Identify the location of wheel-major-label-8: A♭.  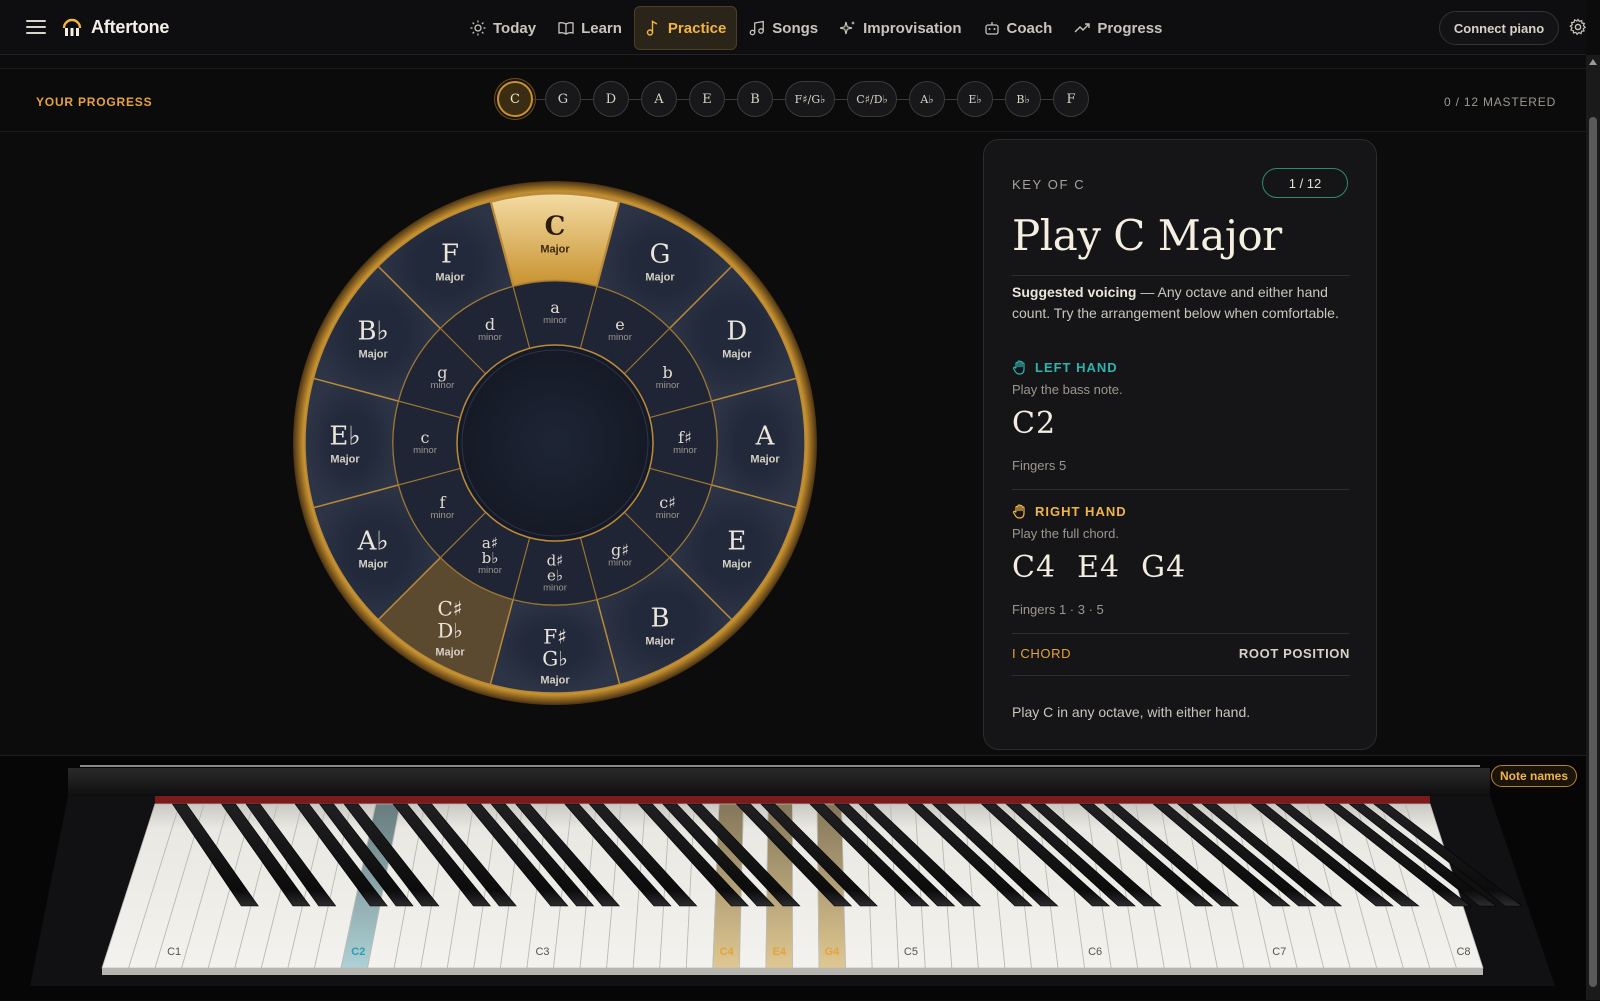
(373, 542).